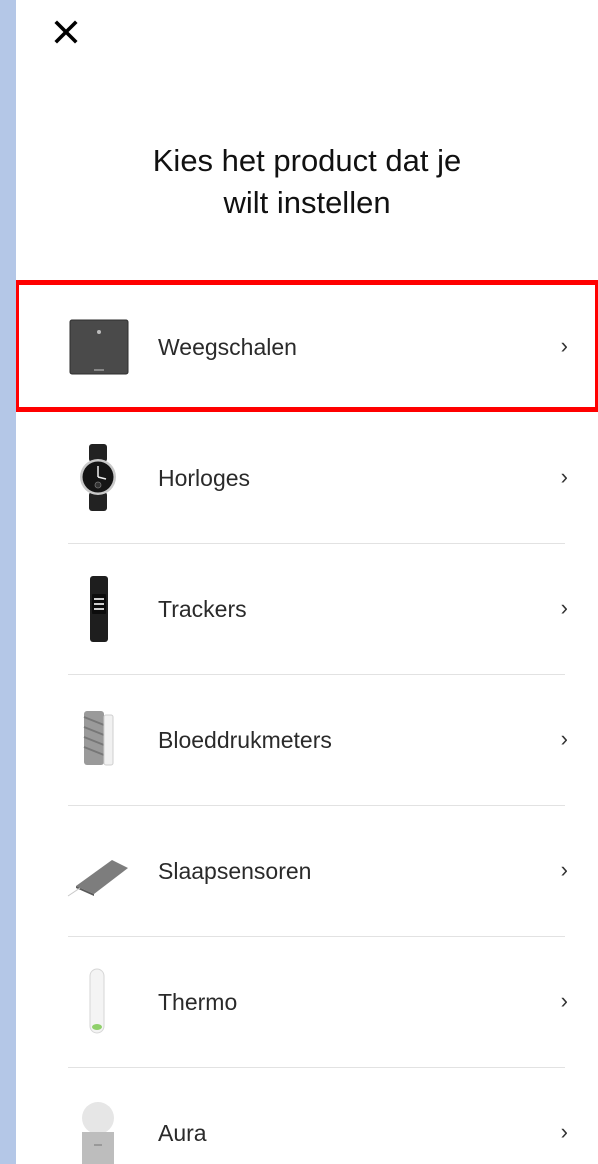 This screenshot has width=598, height=1164. I want to click on scale-icon, so click(98, 346).